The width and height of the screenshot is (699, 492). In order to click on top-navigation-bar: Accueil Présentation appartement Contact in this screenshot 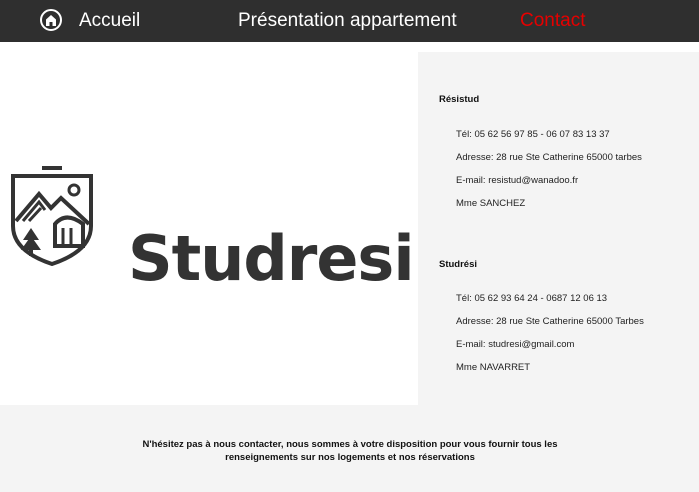, I will do `click(349, 21)`.